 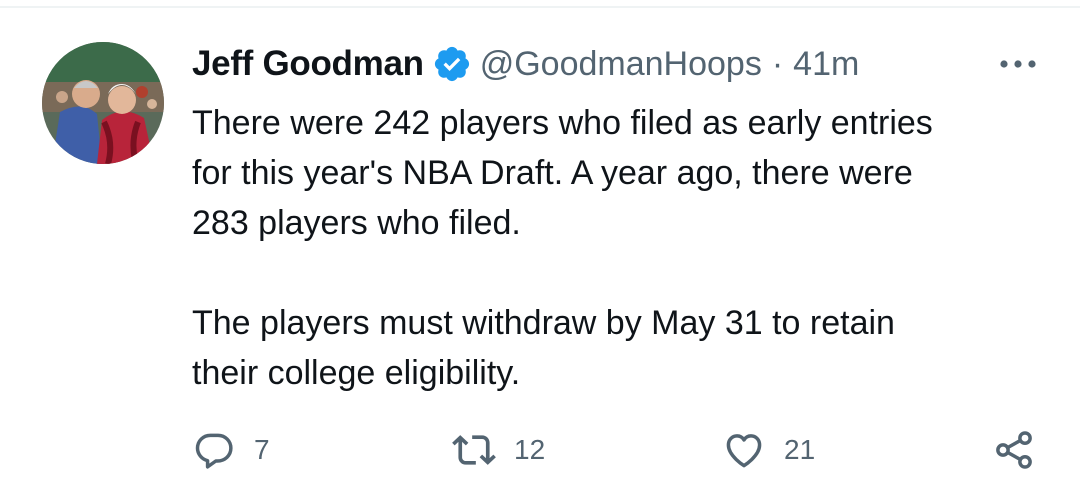 What do you see at coordinates (621, 64) in the screenshot?
I see `author-handle: @GoodmanHoops` at bounding box center [621, 64].